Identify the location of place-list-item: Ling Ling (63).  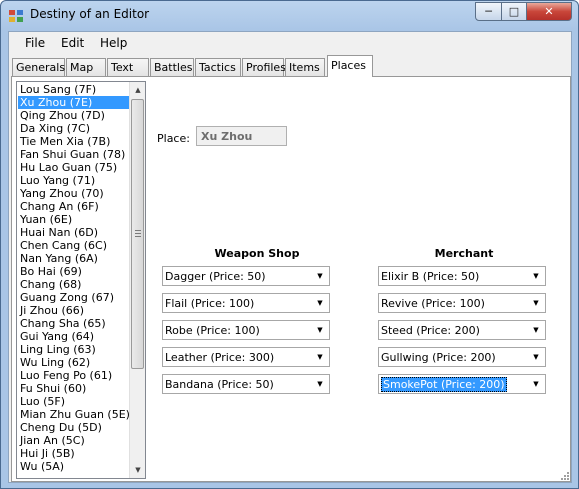
(74, 349).